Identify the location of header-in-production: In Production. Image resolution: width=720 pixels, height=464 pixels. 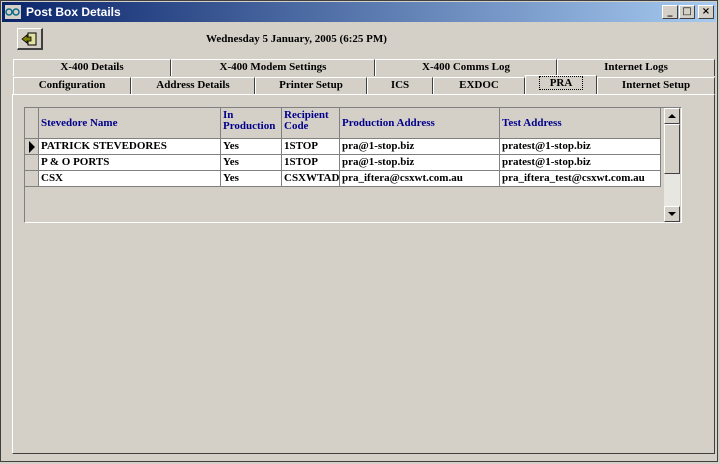
(251, 123).